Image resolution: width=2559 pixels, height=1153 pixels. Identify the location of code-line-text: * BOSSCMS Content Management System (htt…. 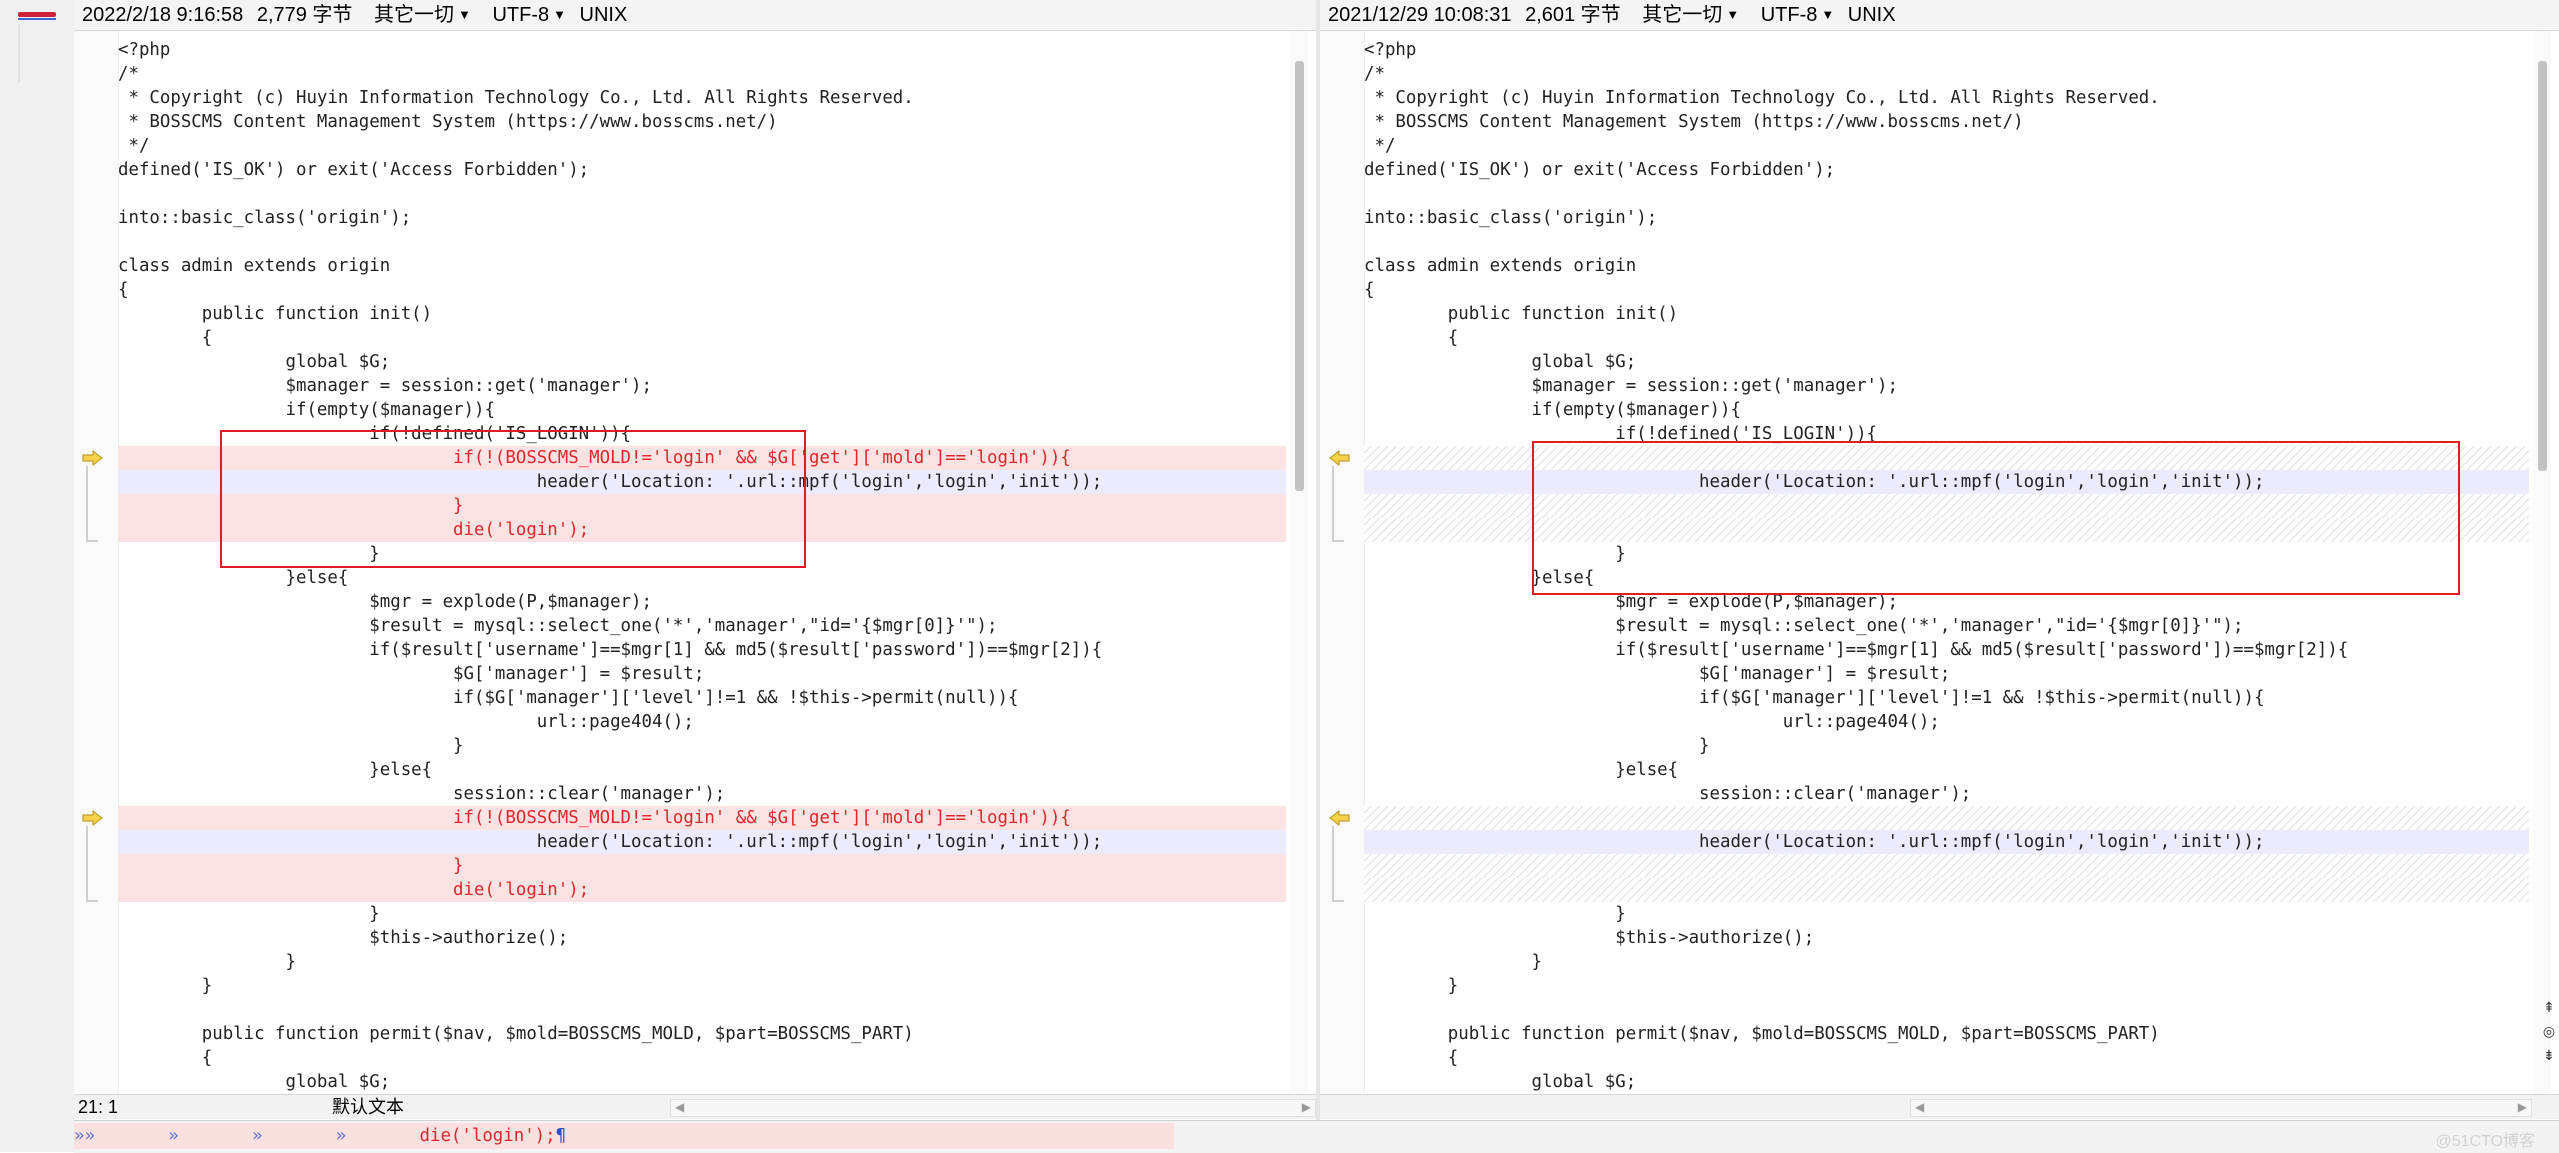
(1694, 122).